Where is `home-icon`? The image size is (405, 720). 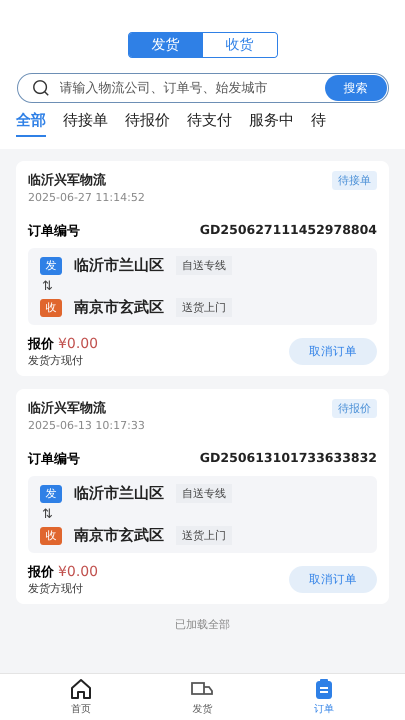 home-icon is located at coordinates (80, 689).